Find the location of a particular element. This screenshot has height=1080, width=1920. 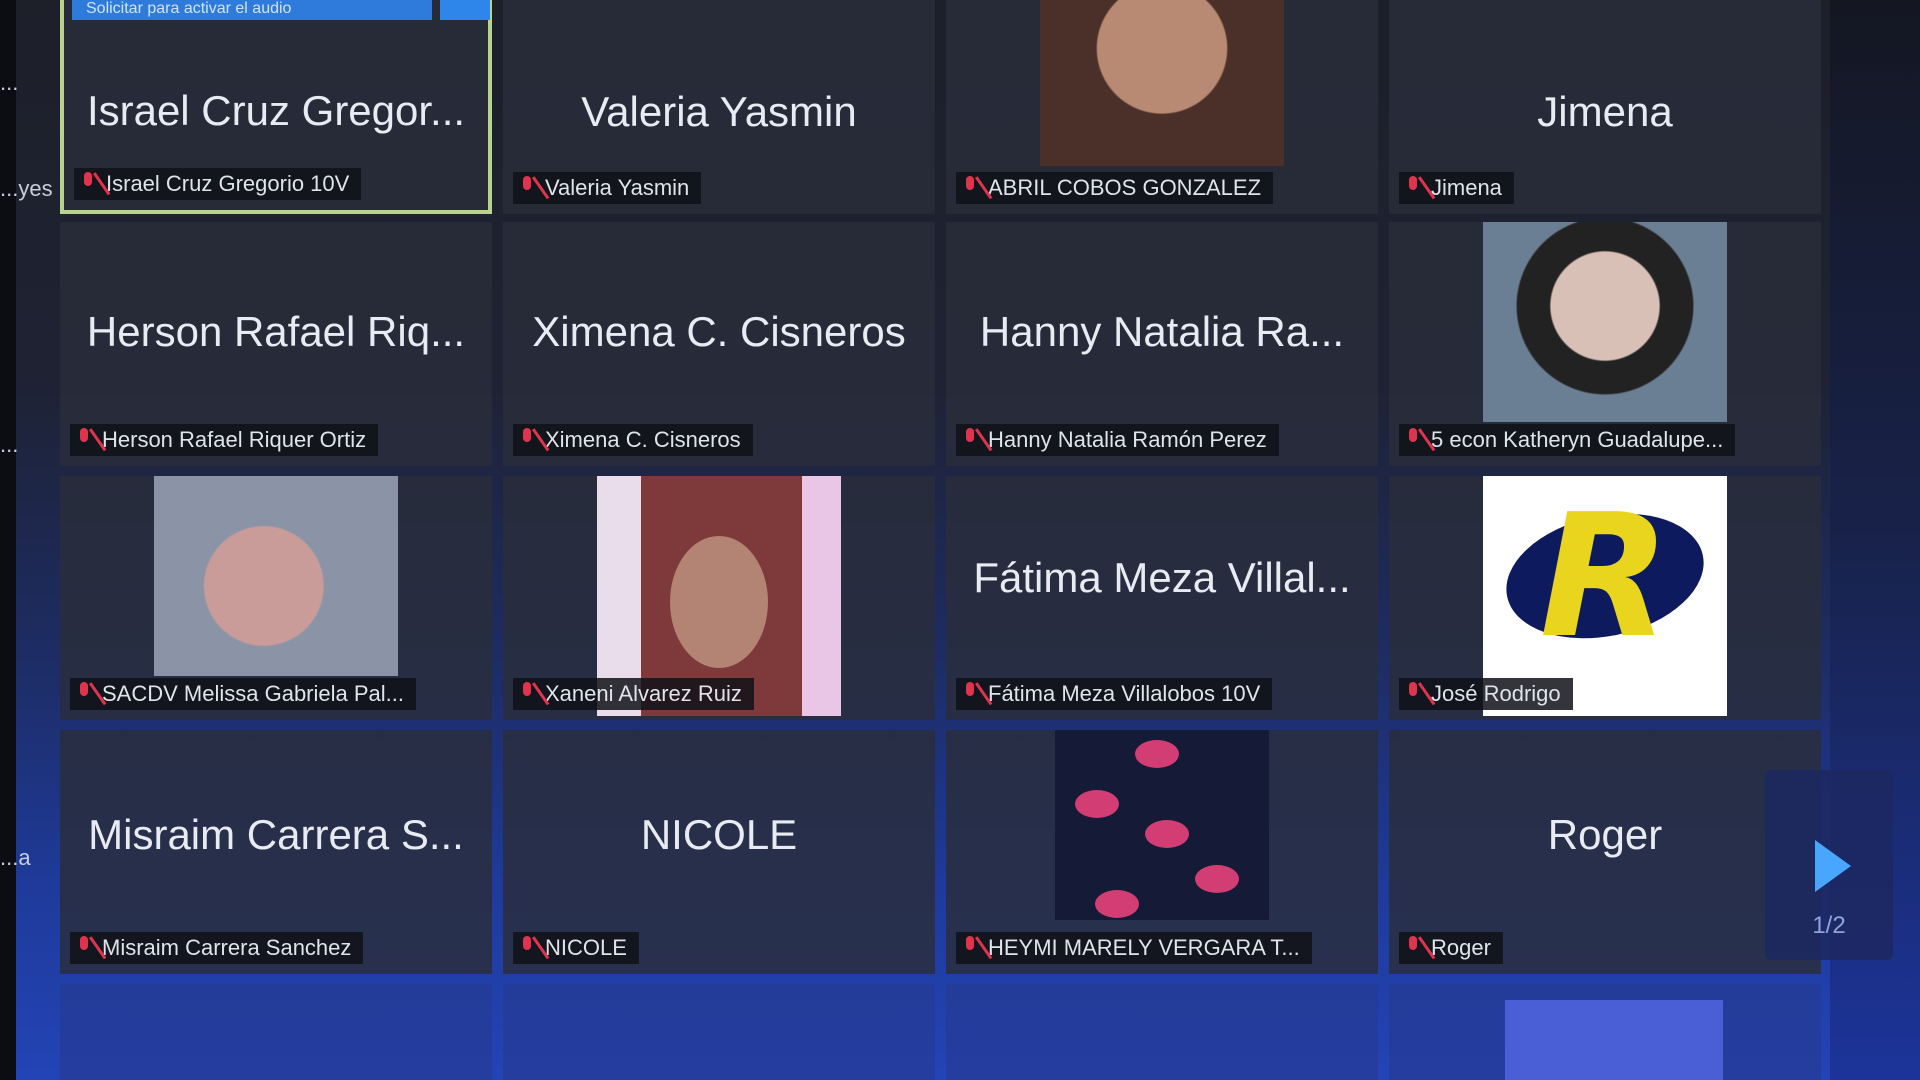

participant-name: NICOLE is located at coordinates (719, 834).